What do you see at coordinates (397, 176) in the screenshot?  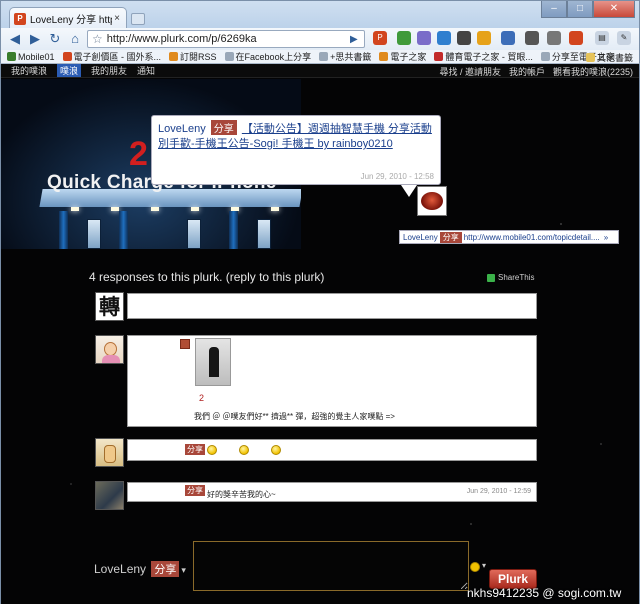 I see `plurk-time: Jun 29, 2010 - 12:58` at bounding box center [397, 176].